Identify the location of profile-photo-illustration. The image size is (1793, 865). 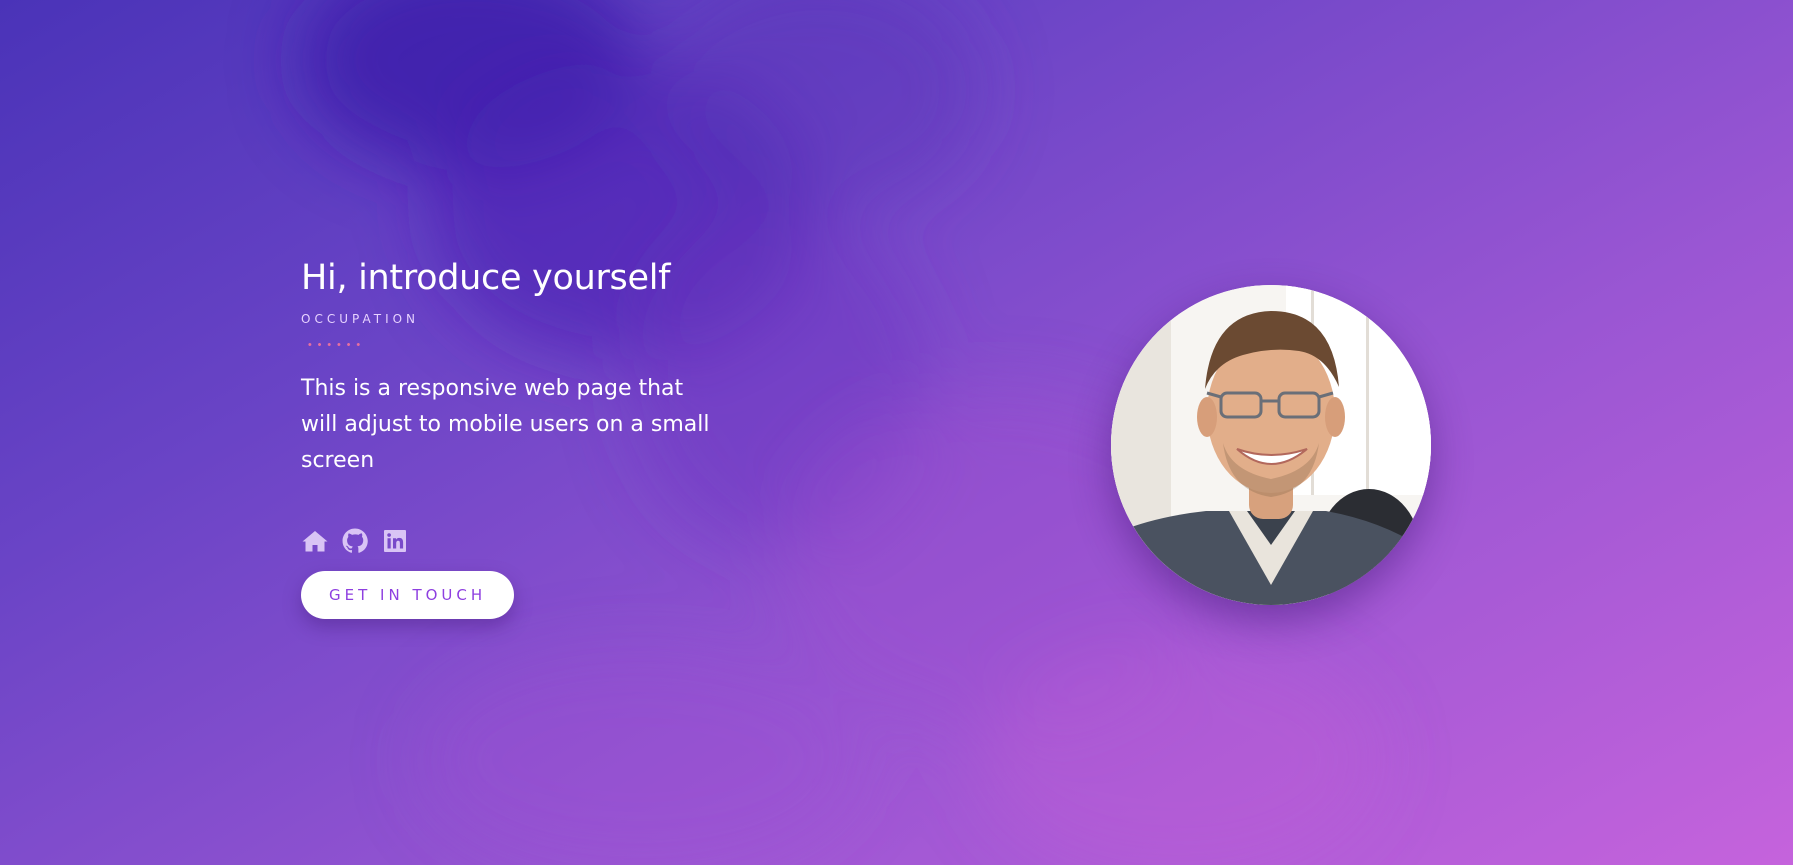
(1271, 445).